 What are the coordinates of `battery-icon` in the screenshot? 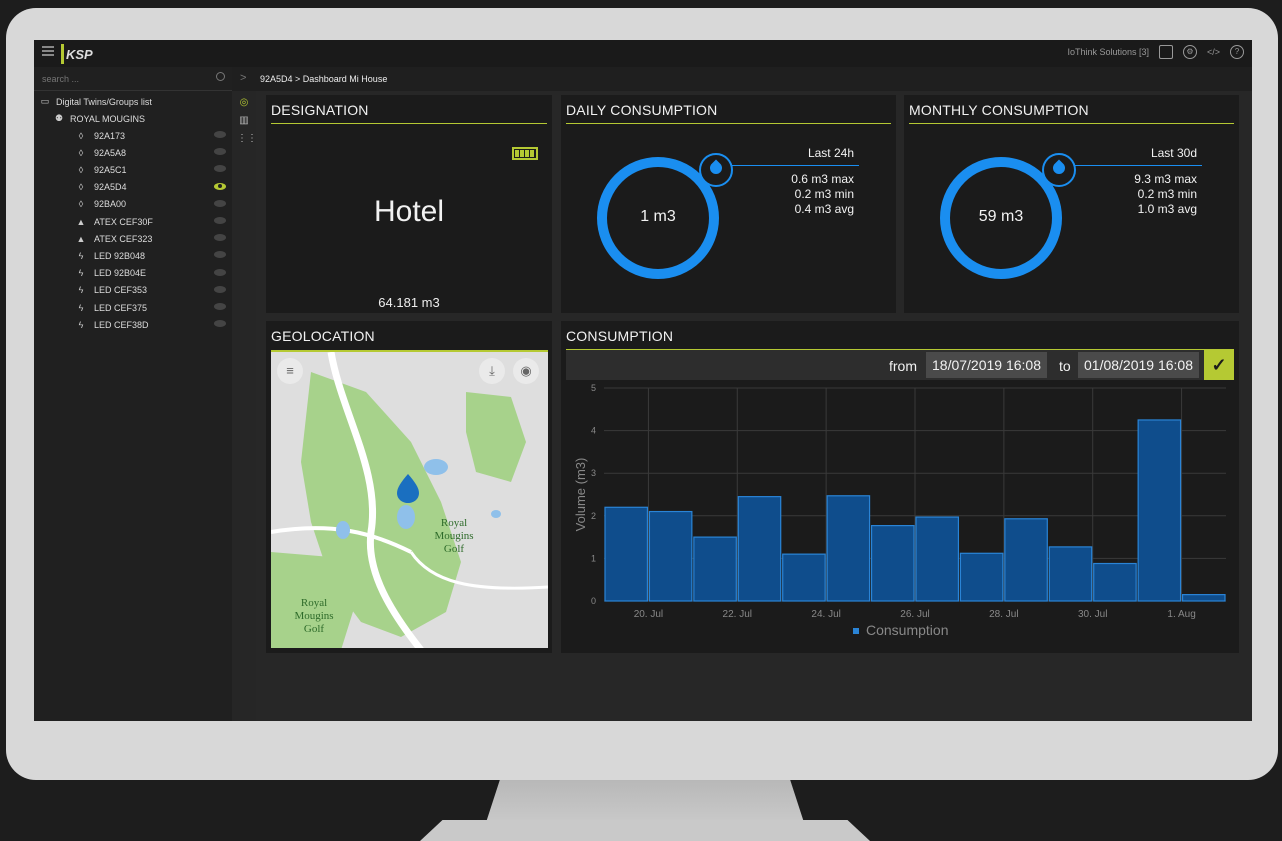 It's located at (525, 153).